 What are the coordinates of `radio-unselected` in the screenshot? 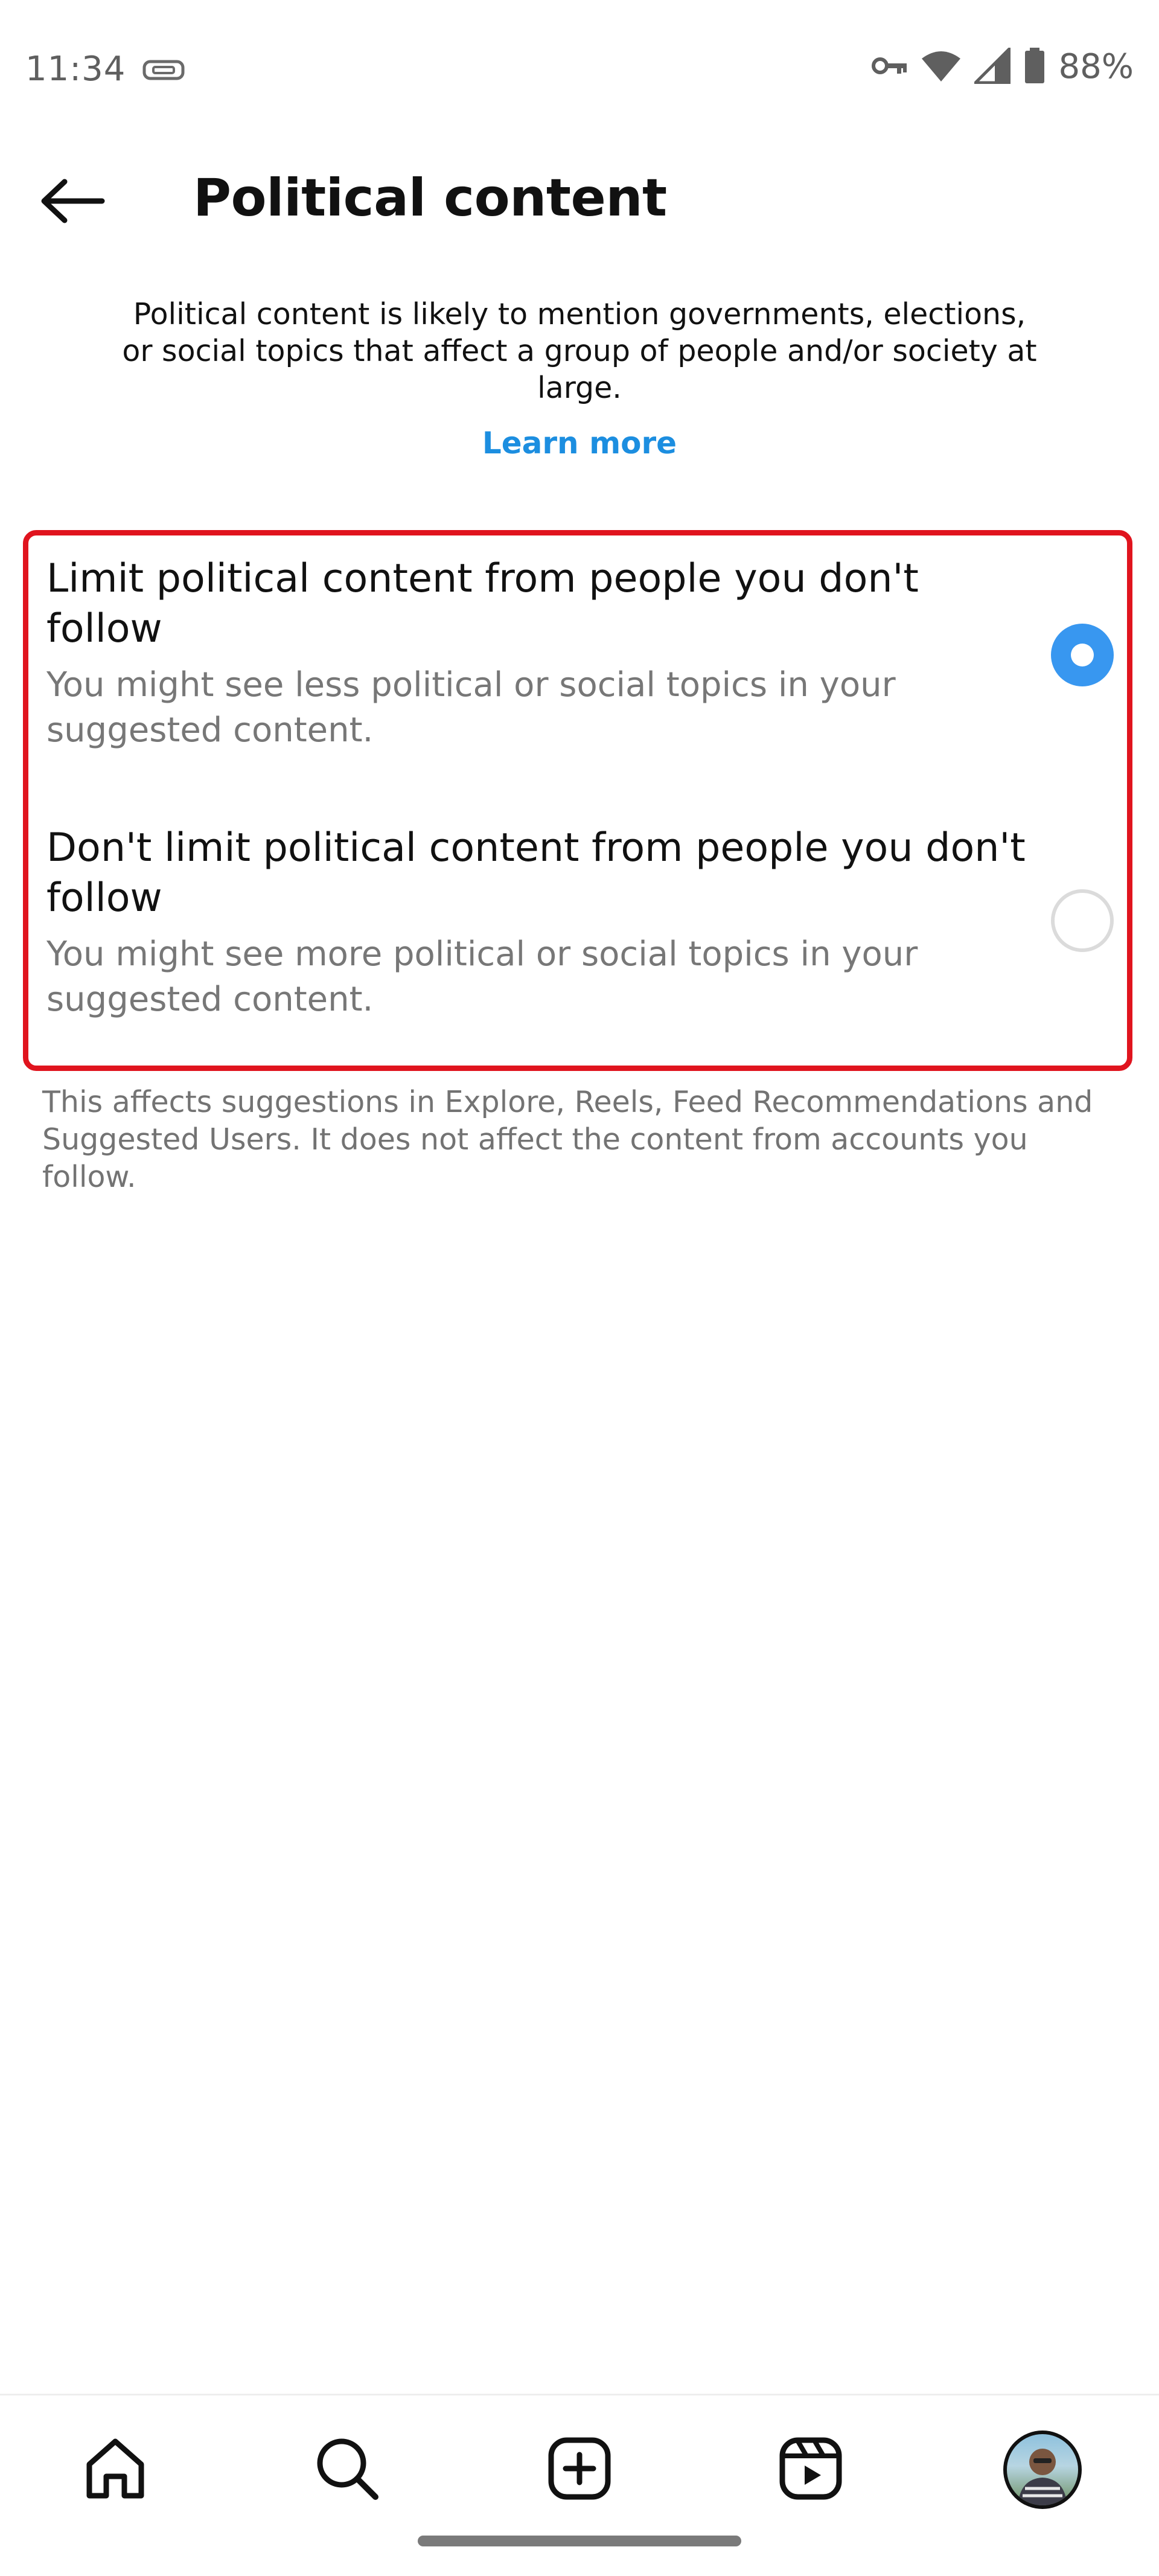 It's located at (1082, 921).